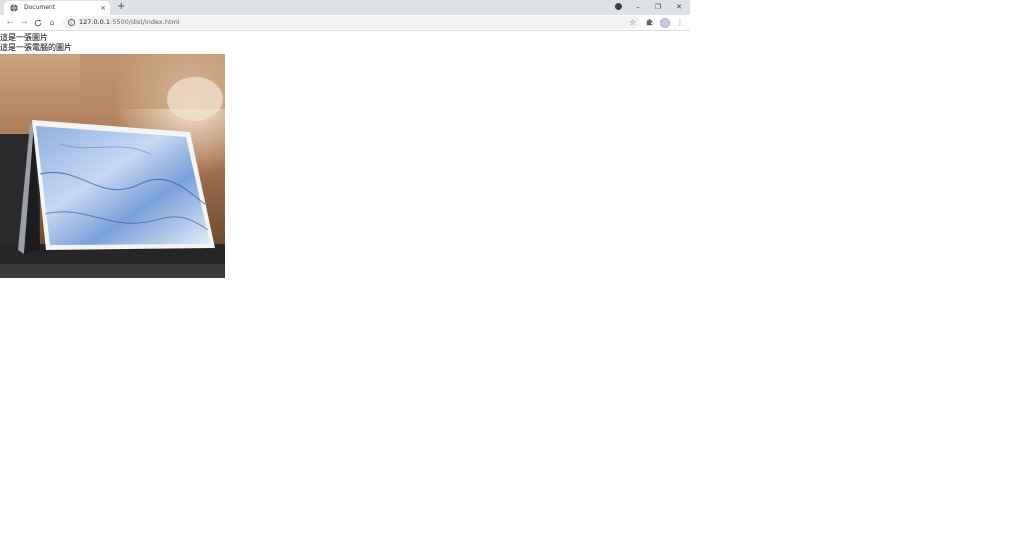 The height and width of the screenshot is (533, 1024). I want to click on tab-title: Document, so click(40, 7).